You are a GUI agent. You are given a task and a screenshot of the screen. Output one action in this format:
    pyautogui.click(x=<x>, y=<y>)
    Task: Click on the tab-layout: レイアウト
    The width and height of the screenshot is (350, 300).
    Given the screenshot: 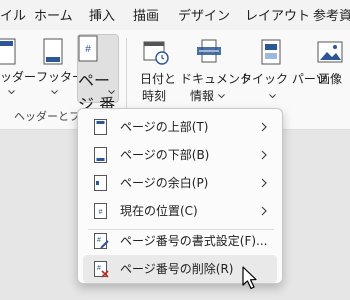 What is the action you would take?
    pyautogui.click(x=277, y=18)
    